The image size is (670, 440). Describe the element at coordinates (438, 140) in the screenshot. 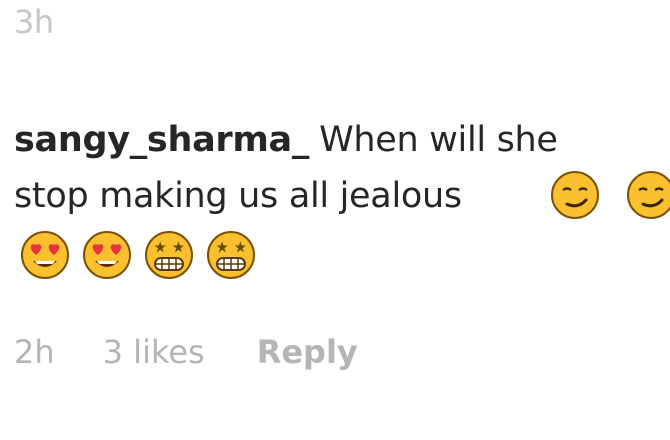

I see `comment-text-line-1: When will she` at that location.